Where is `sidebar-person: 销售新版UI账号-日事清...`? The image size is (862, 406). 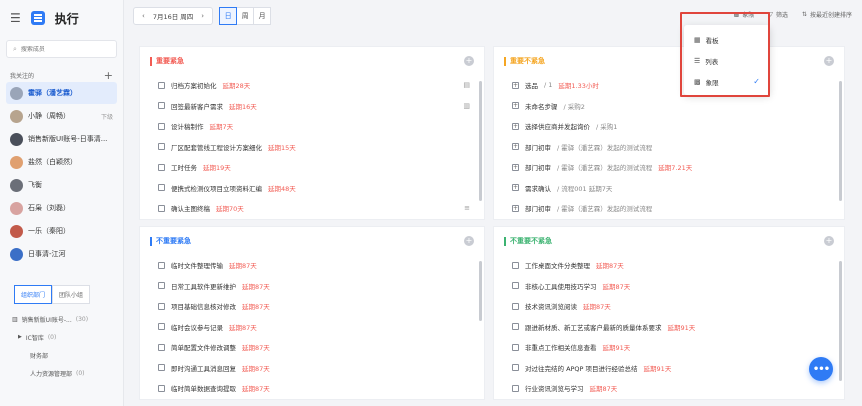
sidebar-person: 销售新版UI账号-日事清... is located at coordinates (61, 139).